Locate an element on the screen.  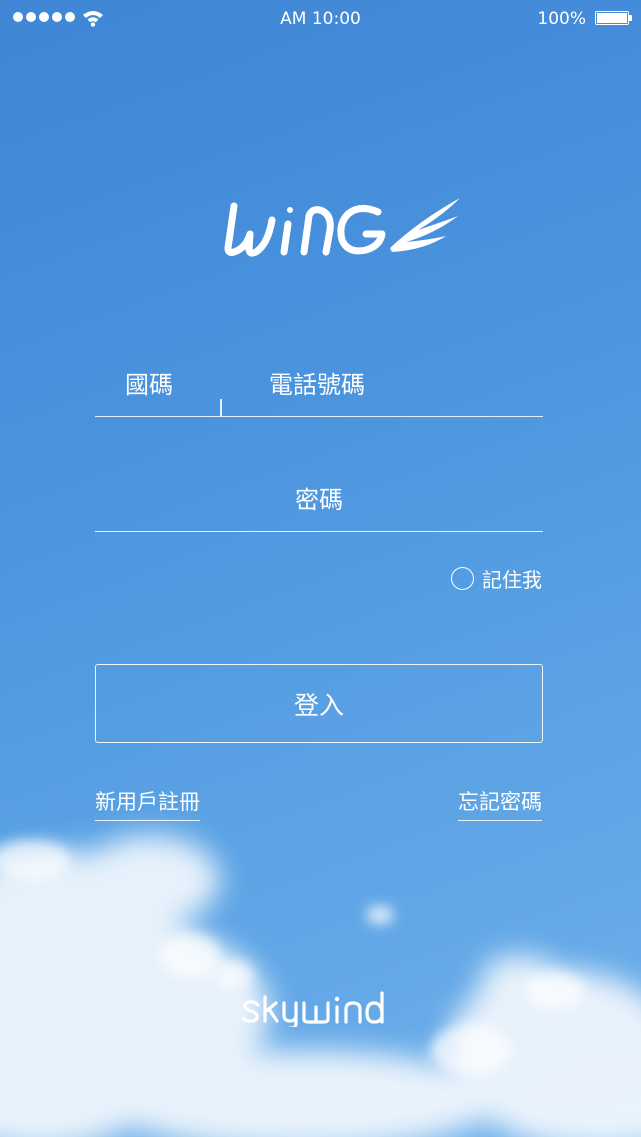
login-button-label: 登入 is located at coordinates (318, 705).